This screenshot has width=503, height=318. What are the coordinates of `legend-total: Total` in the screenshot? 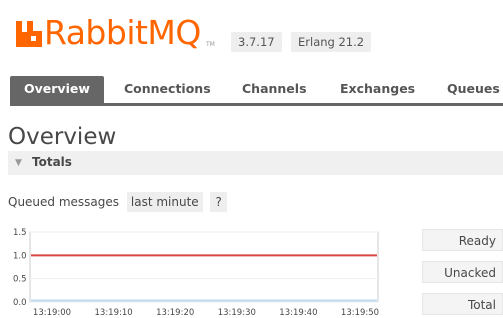 It's located at (462, 304).